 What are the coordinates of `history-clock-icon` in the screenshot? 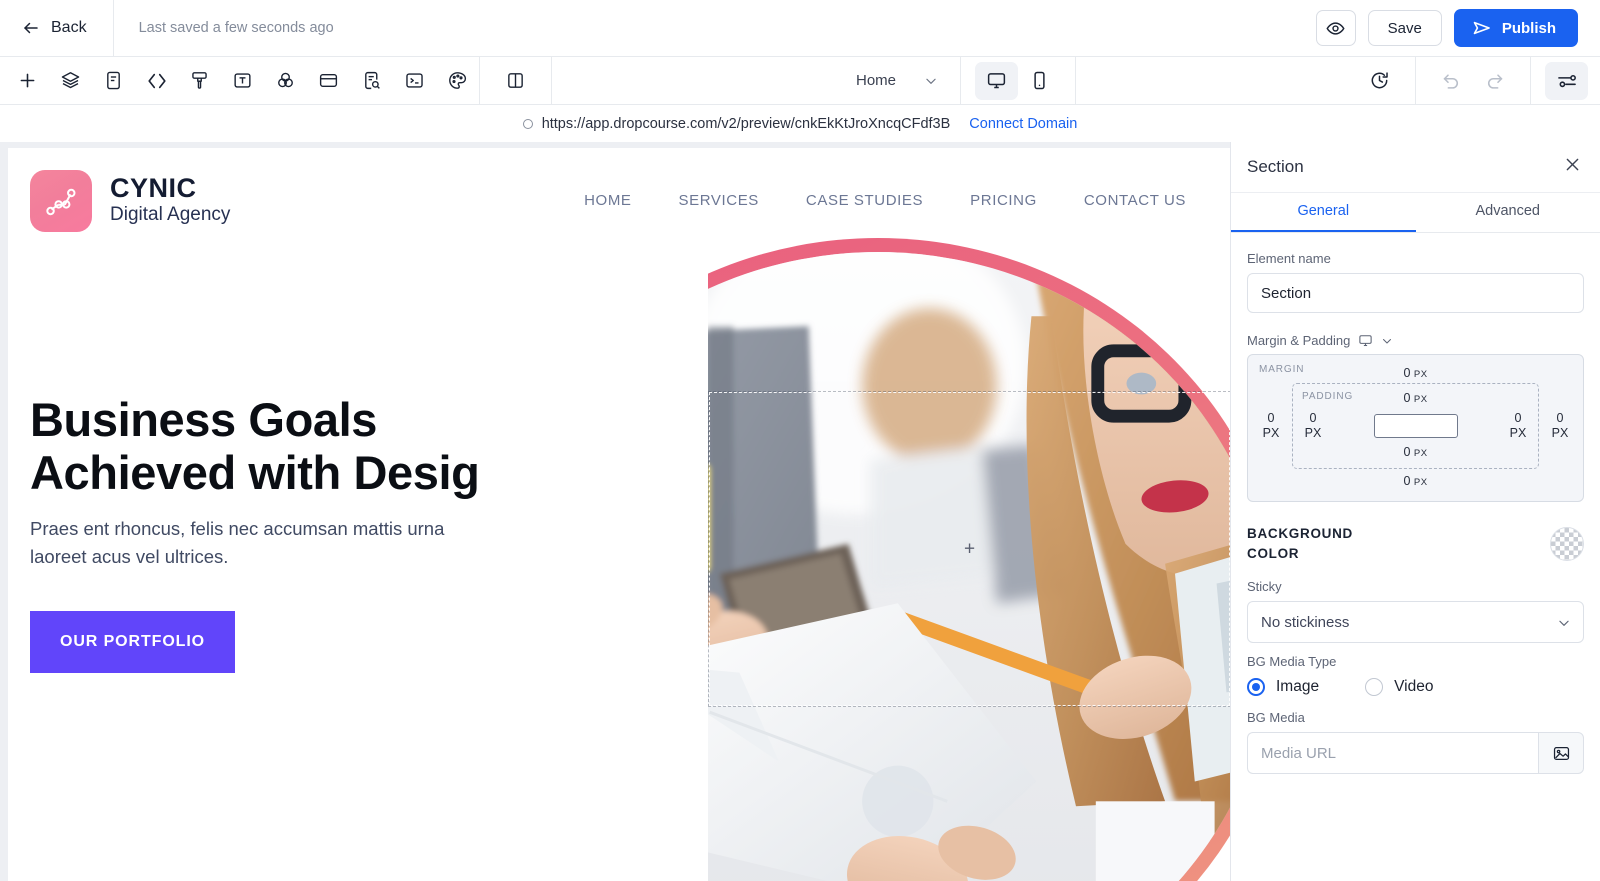 It's located at (1379, 80).